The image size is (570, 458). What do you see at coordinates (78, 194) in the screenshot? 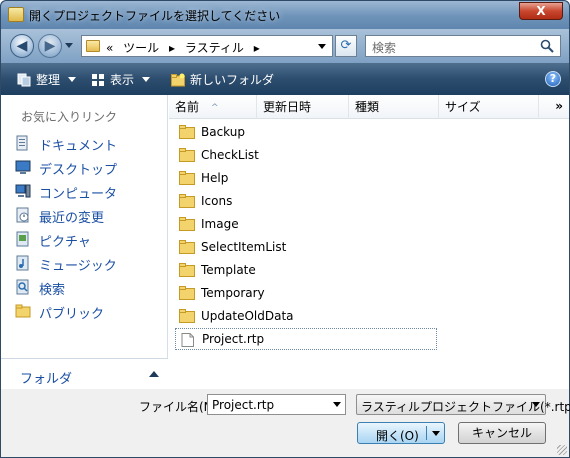
I see `favorite-label: コンピュータ` at bounding box center [78, 194].